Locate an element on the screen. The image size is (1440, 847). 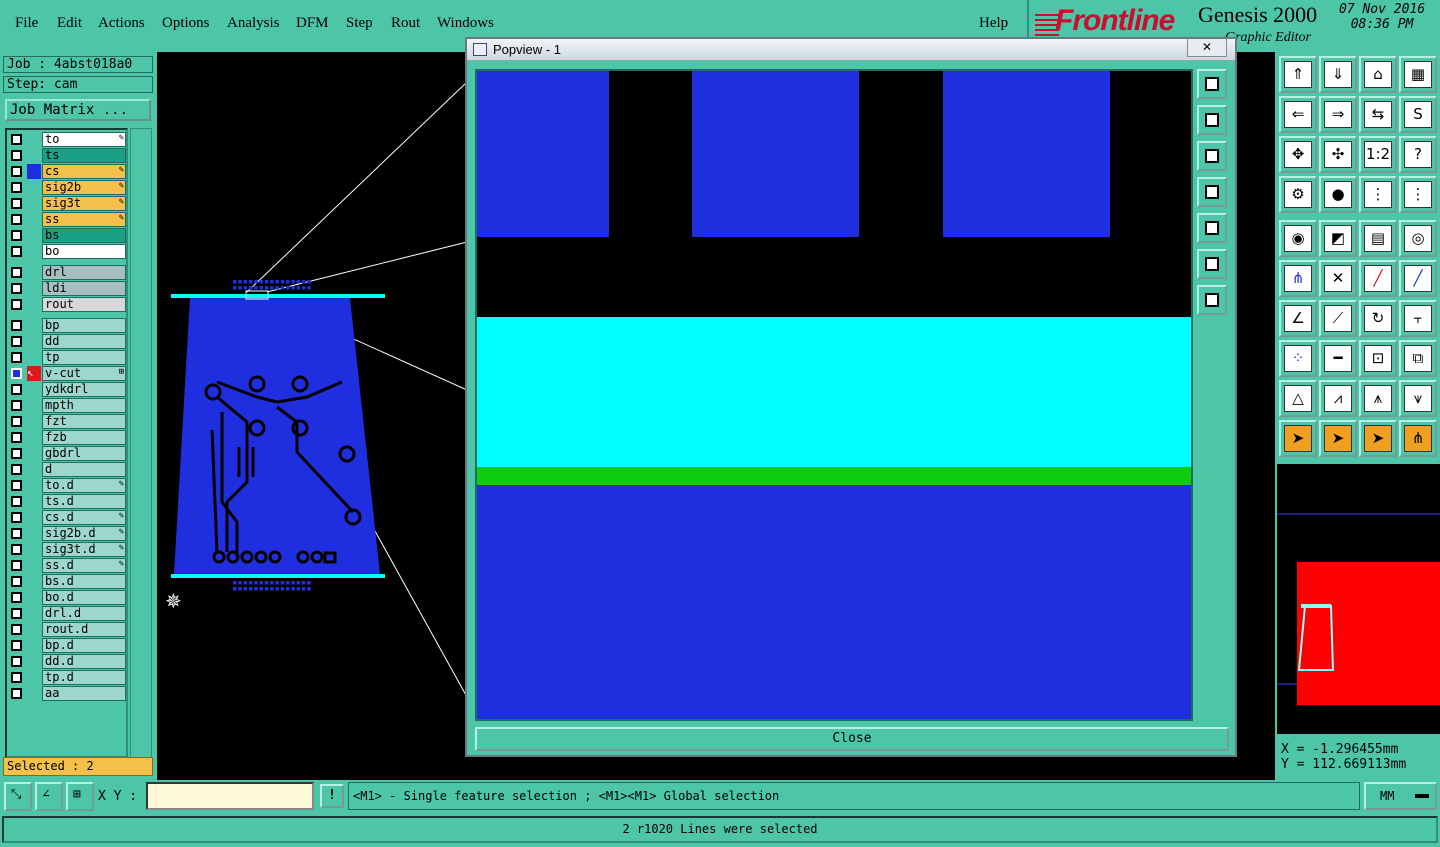
measure-tool-icon: ⚙ is located at coordinates (1298, 194).